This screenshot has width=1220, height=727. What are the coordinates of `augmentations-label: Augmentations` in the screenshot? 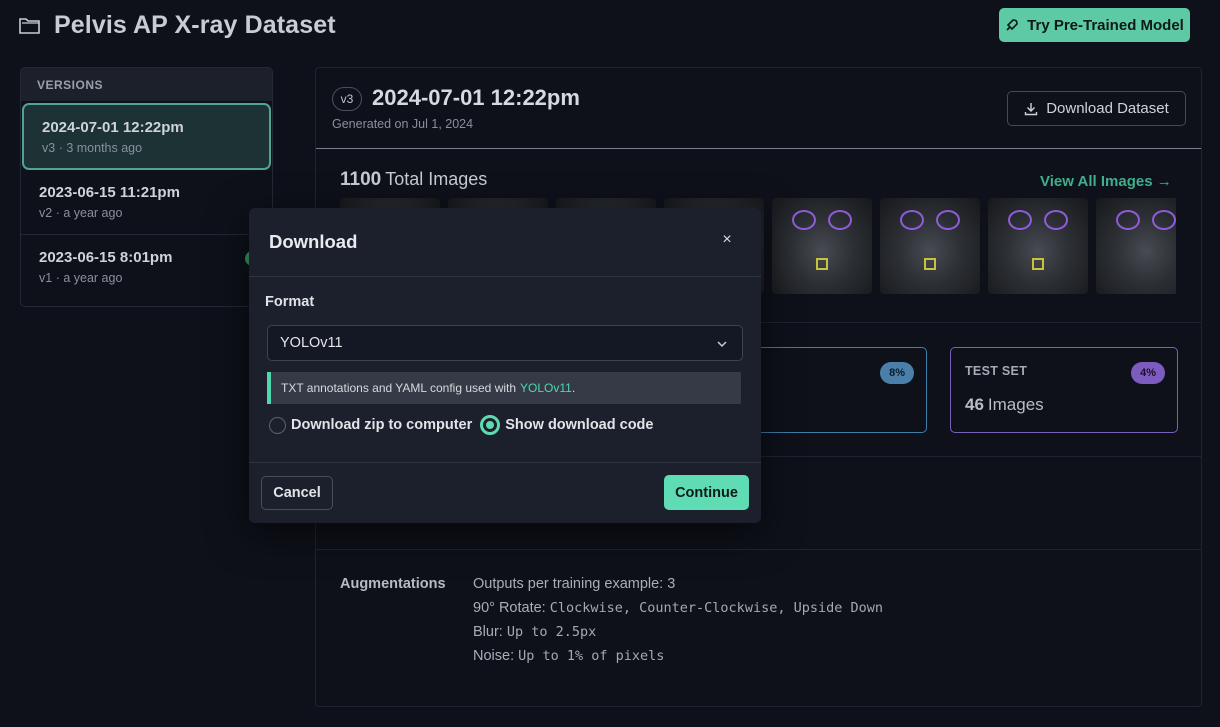 It's located at (393, 584).